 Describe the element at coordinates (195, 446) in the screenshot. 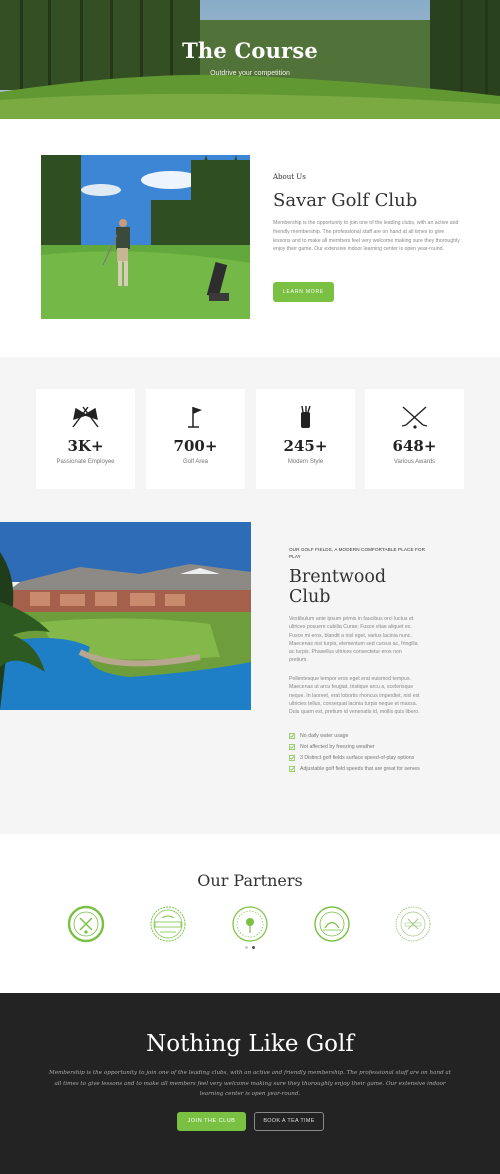

I see `stat-number: 700+` at that location.